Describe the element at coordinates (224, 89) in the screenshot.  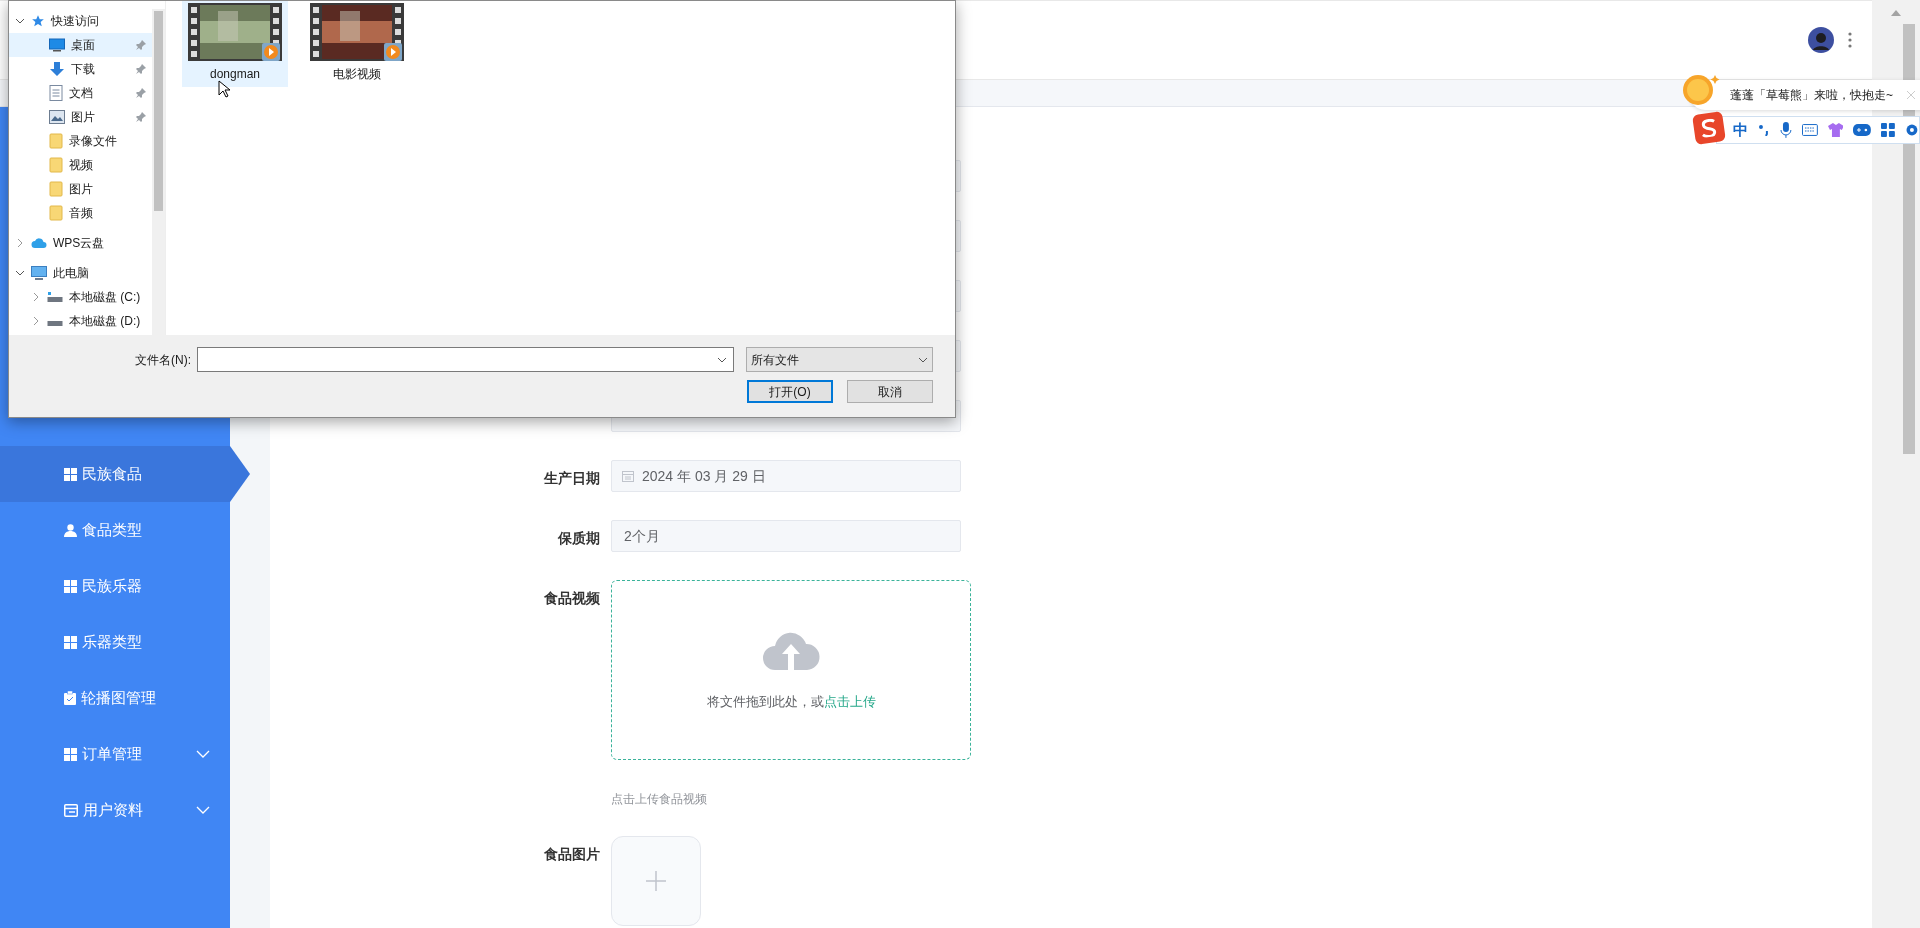
I see `cursor-icon` at that location.